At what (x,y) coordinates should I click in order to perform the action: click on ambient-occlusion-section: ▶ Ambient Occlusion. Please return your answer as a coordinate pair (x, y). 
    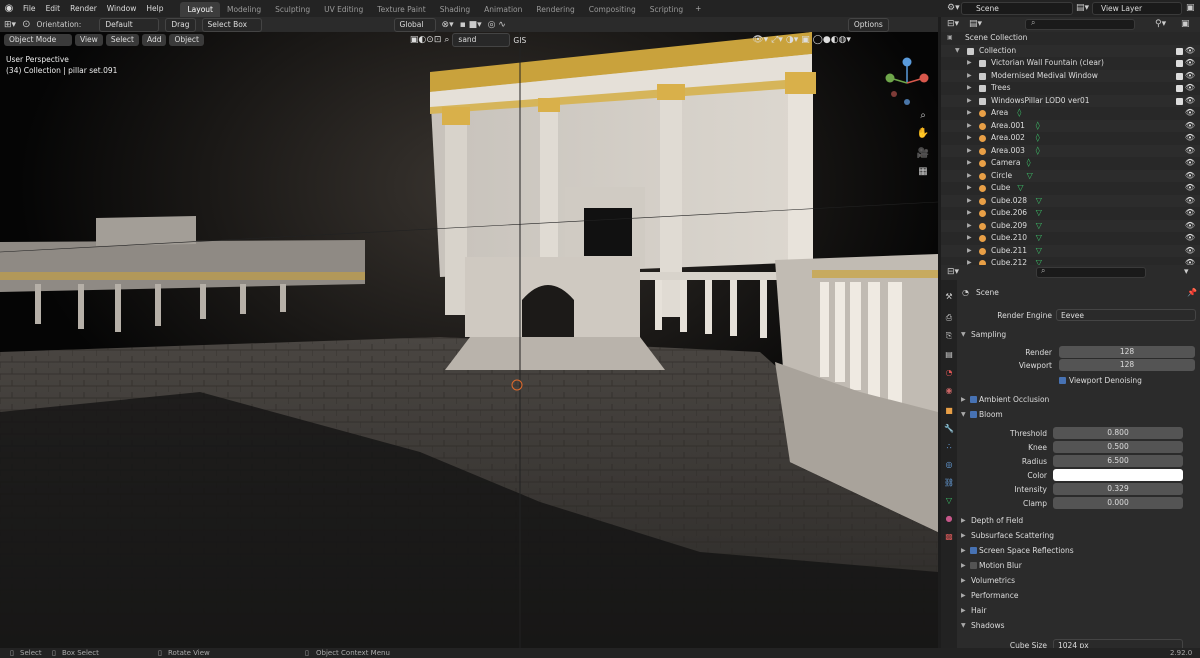
    Looking at the image, I should click on (1078, 400).